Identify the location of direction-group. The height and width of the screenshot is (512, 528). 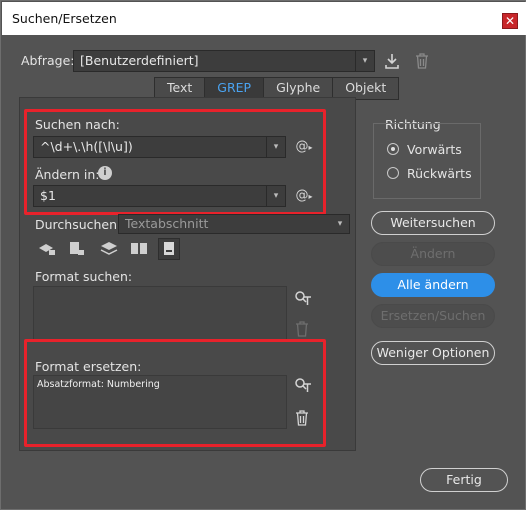
(427, 161).